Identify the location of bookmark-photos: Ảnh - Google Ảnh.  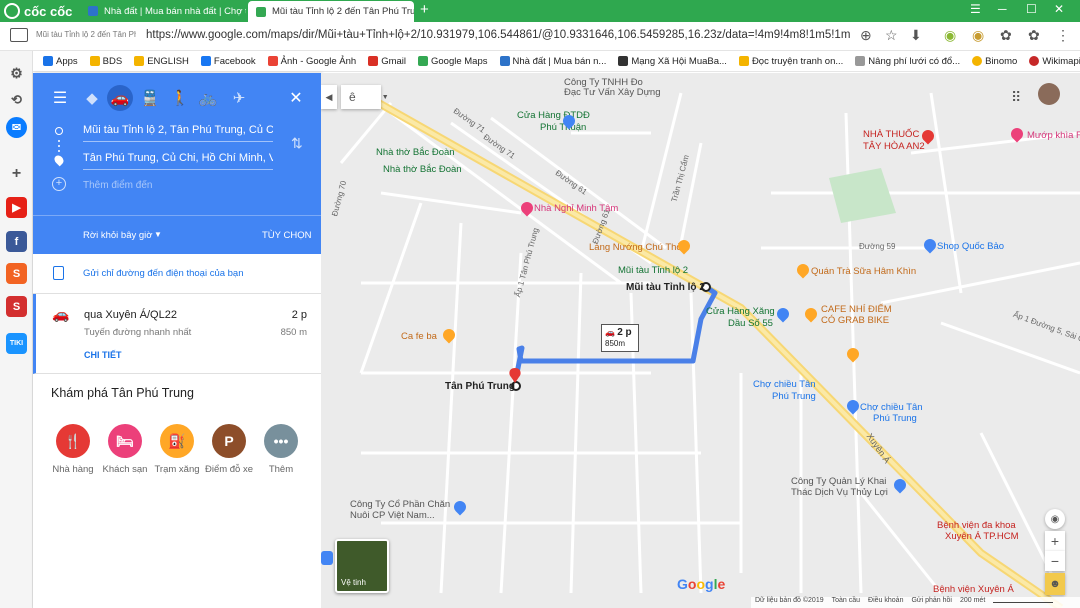
(311, 61).